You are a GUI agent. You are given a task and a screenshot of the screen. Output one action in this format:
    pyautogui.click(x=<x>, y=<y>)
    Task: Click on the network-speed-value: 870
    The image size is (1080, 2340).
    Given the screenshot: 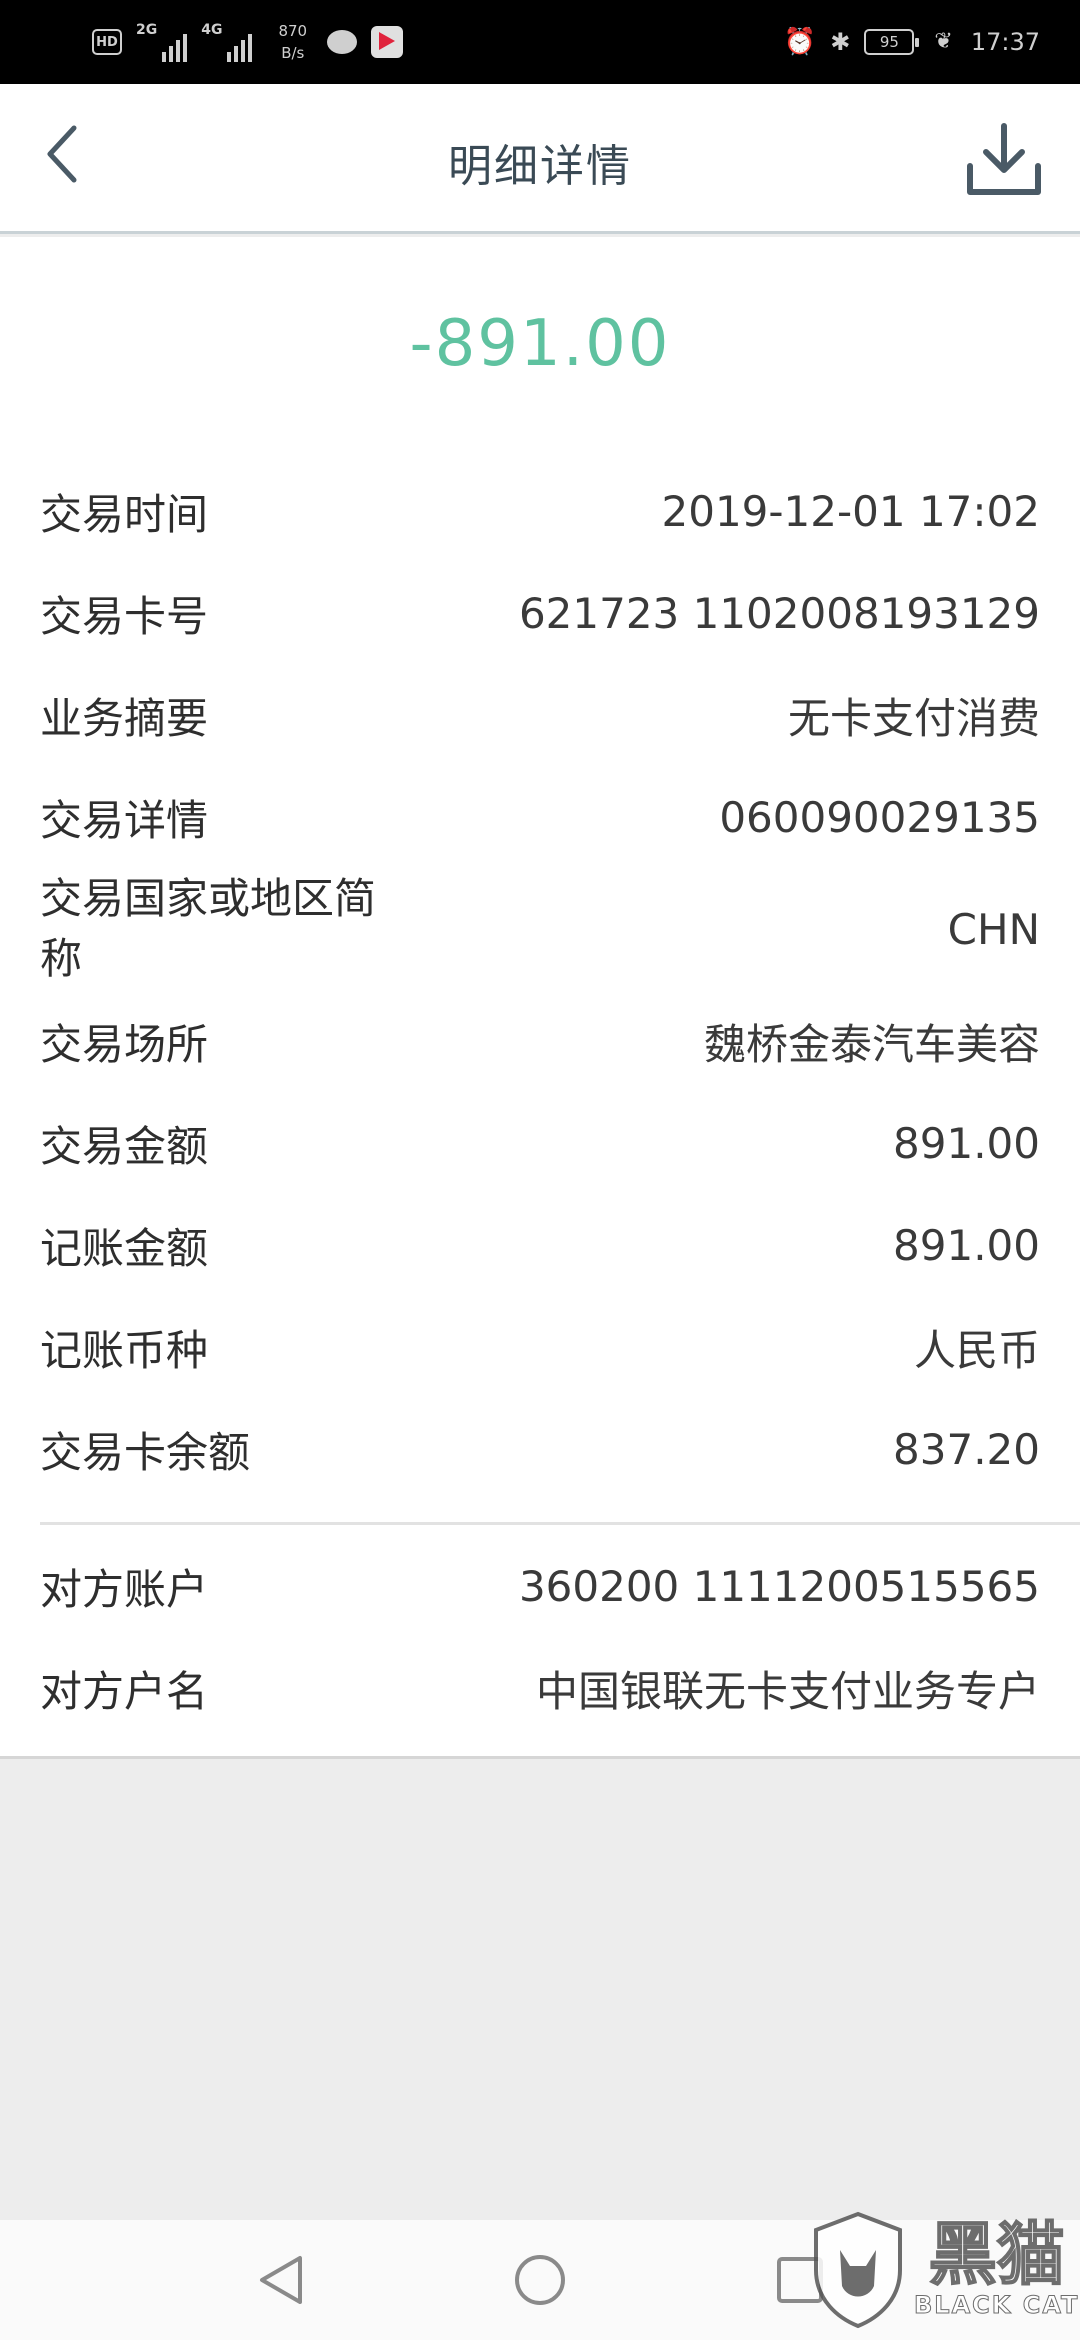 What is the action you would take?
    pyautogui.click(x=293, y=31)
    